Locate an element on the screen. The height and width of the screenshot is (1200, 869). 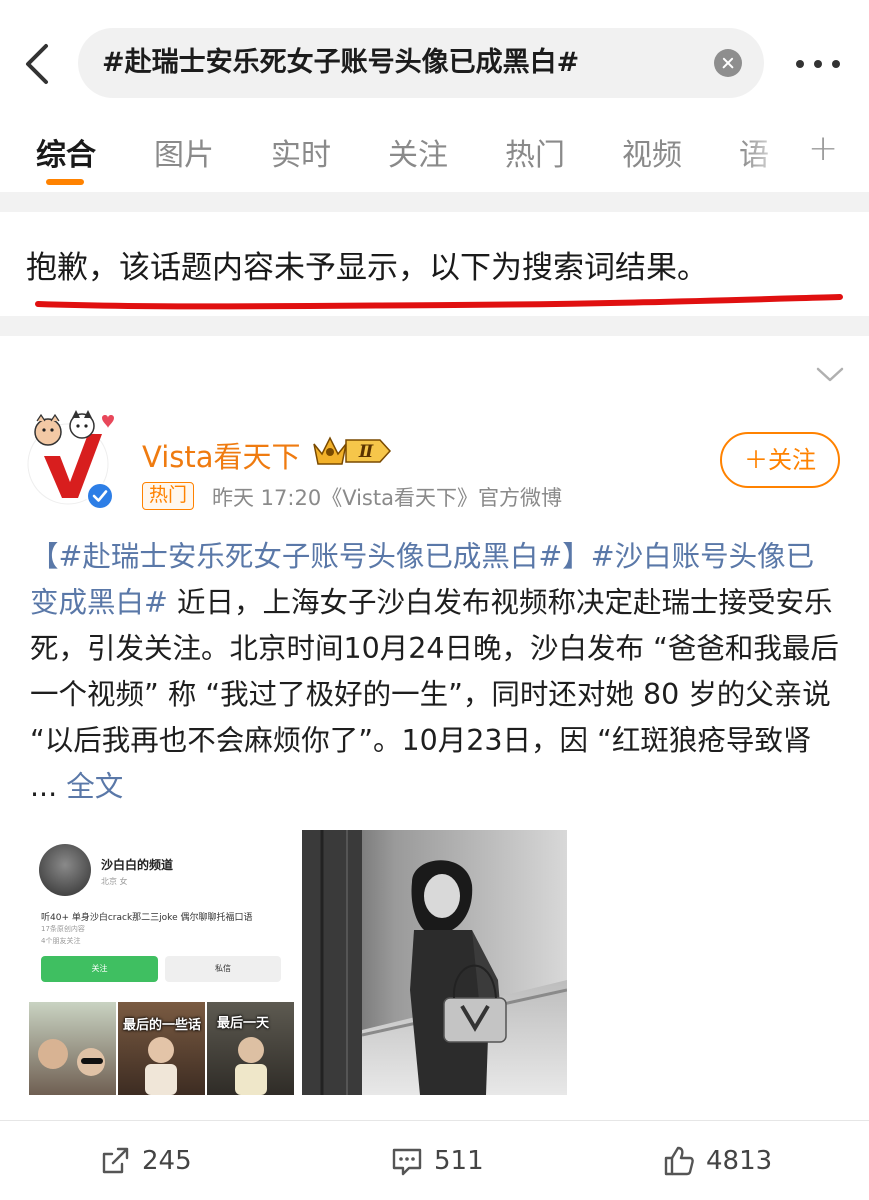
search-input: #赴瑞士安乐死女子账号头像已成黑白# is located at coordinates (421, 63).